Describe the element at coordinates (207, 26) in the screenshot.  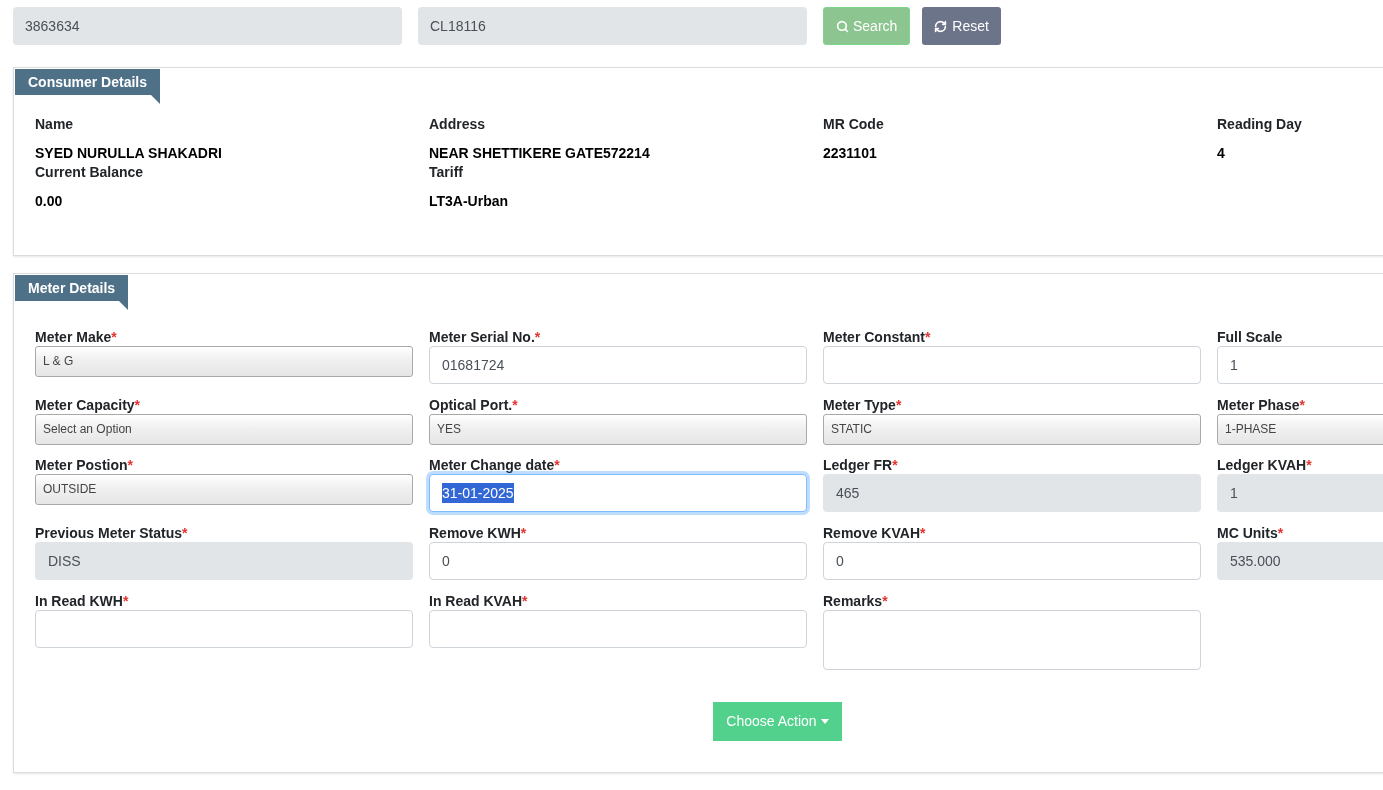
I see `consumer-number-field: 3863634` at that location.